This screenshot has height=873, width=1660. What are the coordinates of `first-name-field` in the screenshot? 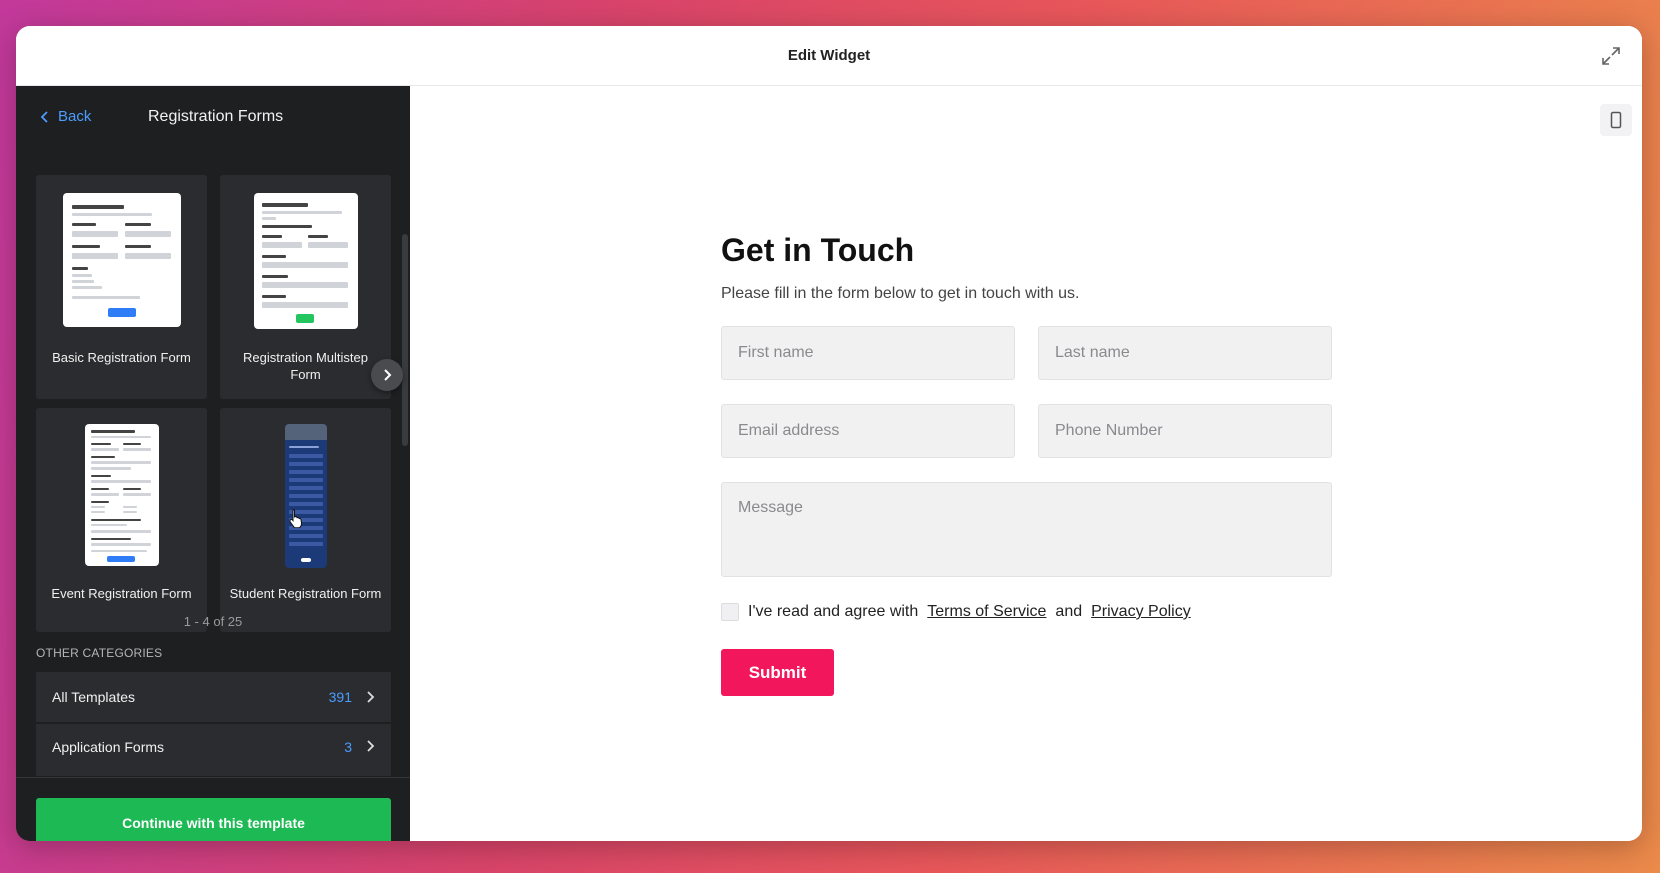 It's located at (868, 353).